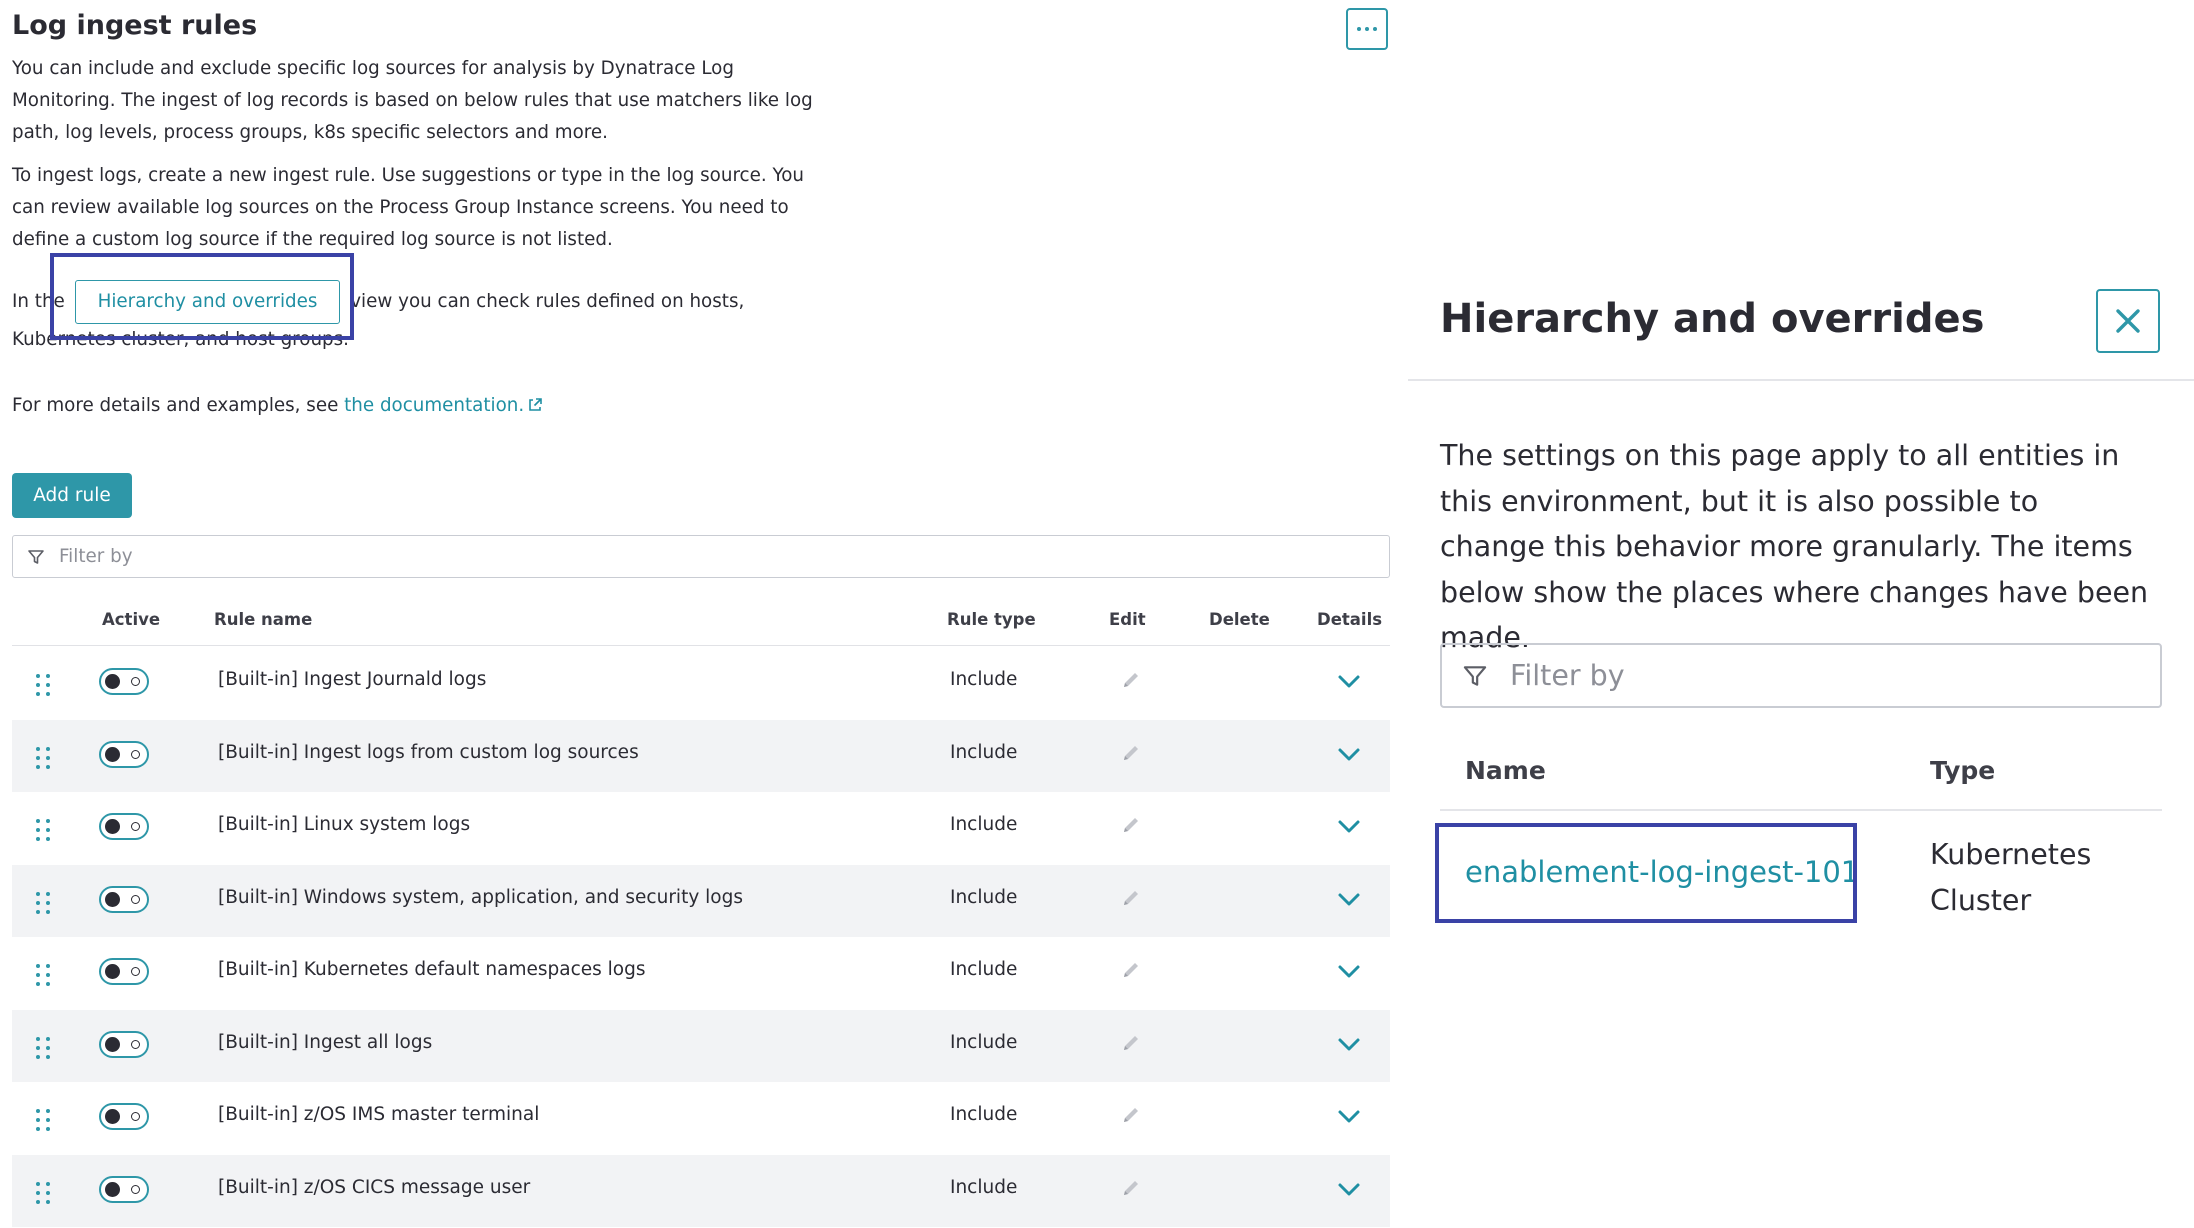  Describe the element at coordinates (38, 301) in the screenshot. I see `hierarchy-prefix: In the` at that location.